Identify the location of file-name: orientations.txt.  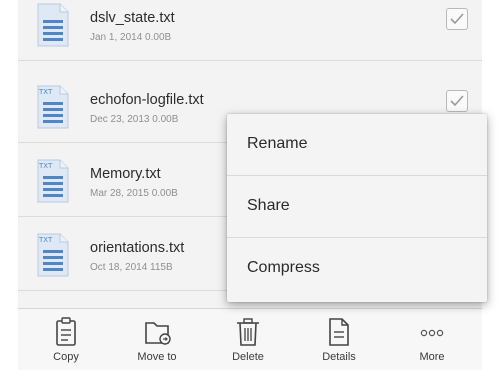
(137, 248).